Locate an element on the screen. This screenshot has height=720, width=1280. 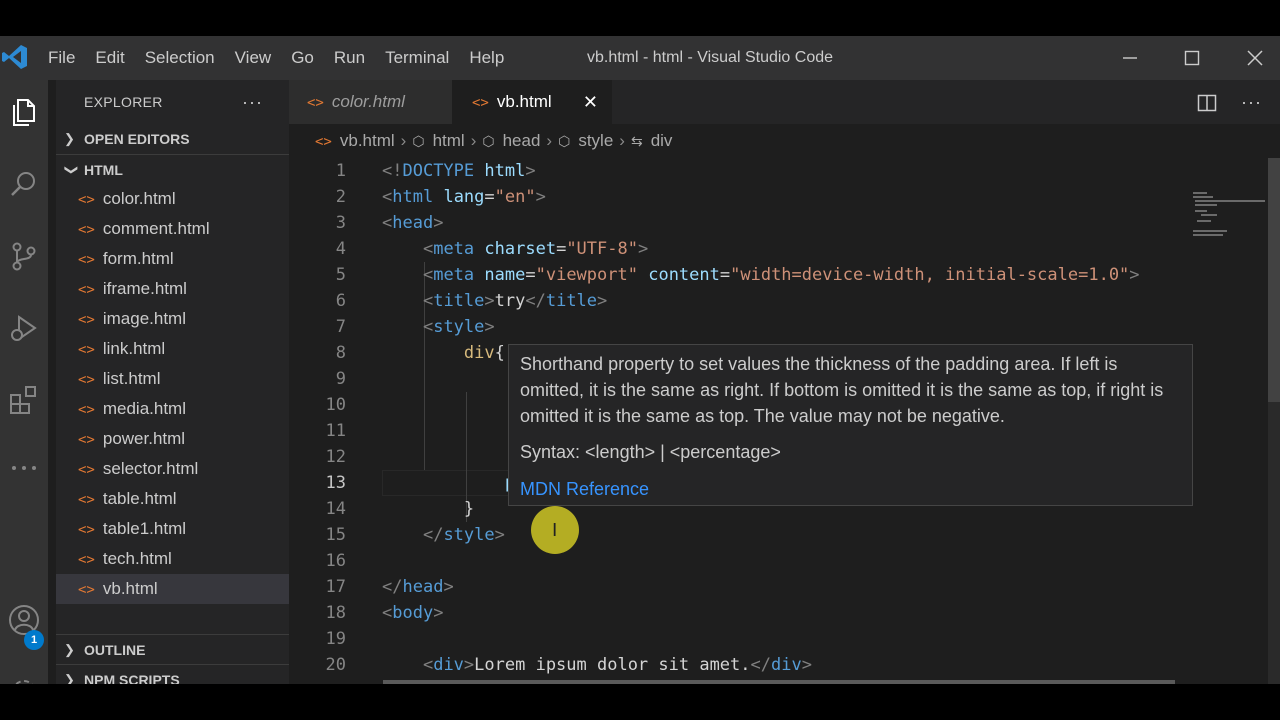
minimap is located at coordinates (1229, 421).